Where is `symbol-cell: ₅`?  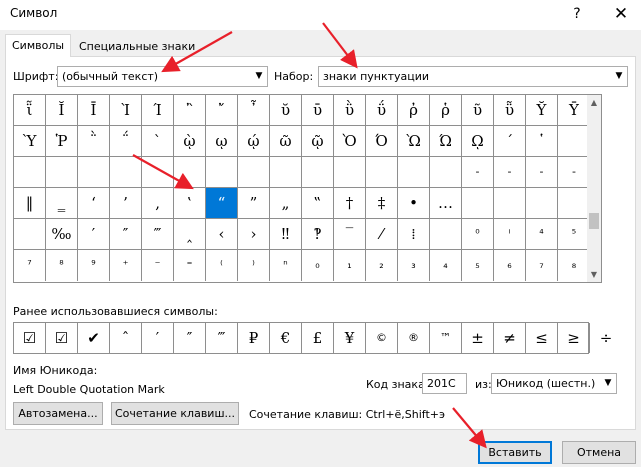 symbol-cell: ₅ is located at coordinates (478, 265).